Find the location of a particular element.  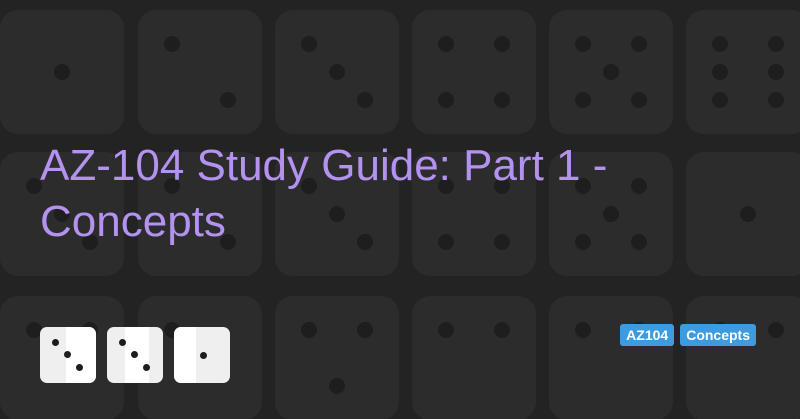

dice-logo is located at coordinates (135, 355).